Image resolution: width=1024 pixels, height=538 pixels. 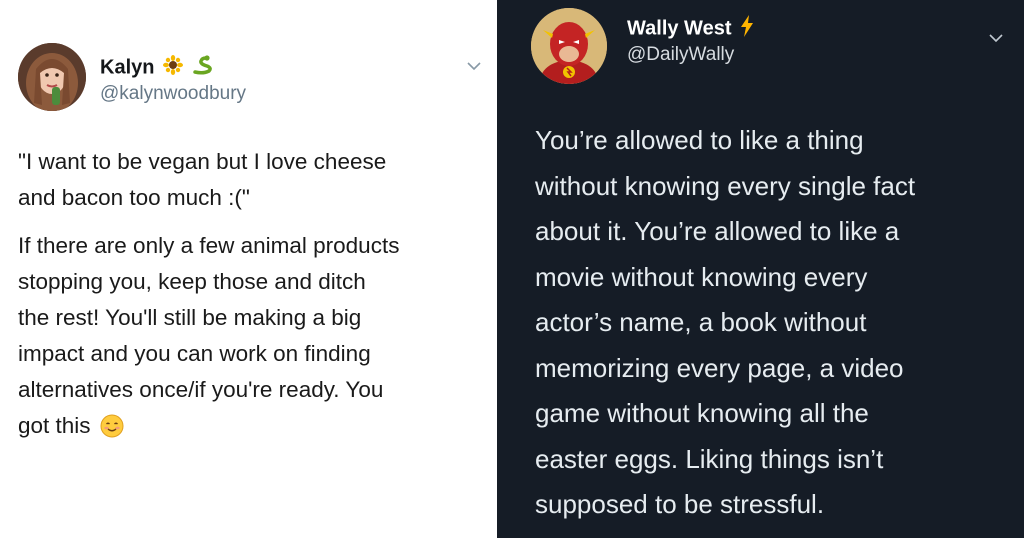 What do you see at coordinates (680, 504) in the screenshot?
I see `tweet-line: supposed to be stressful.` at bounding box center [680, 504].